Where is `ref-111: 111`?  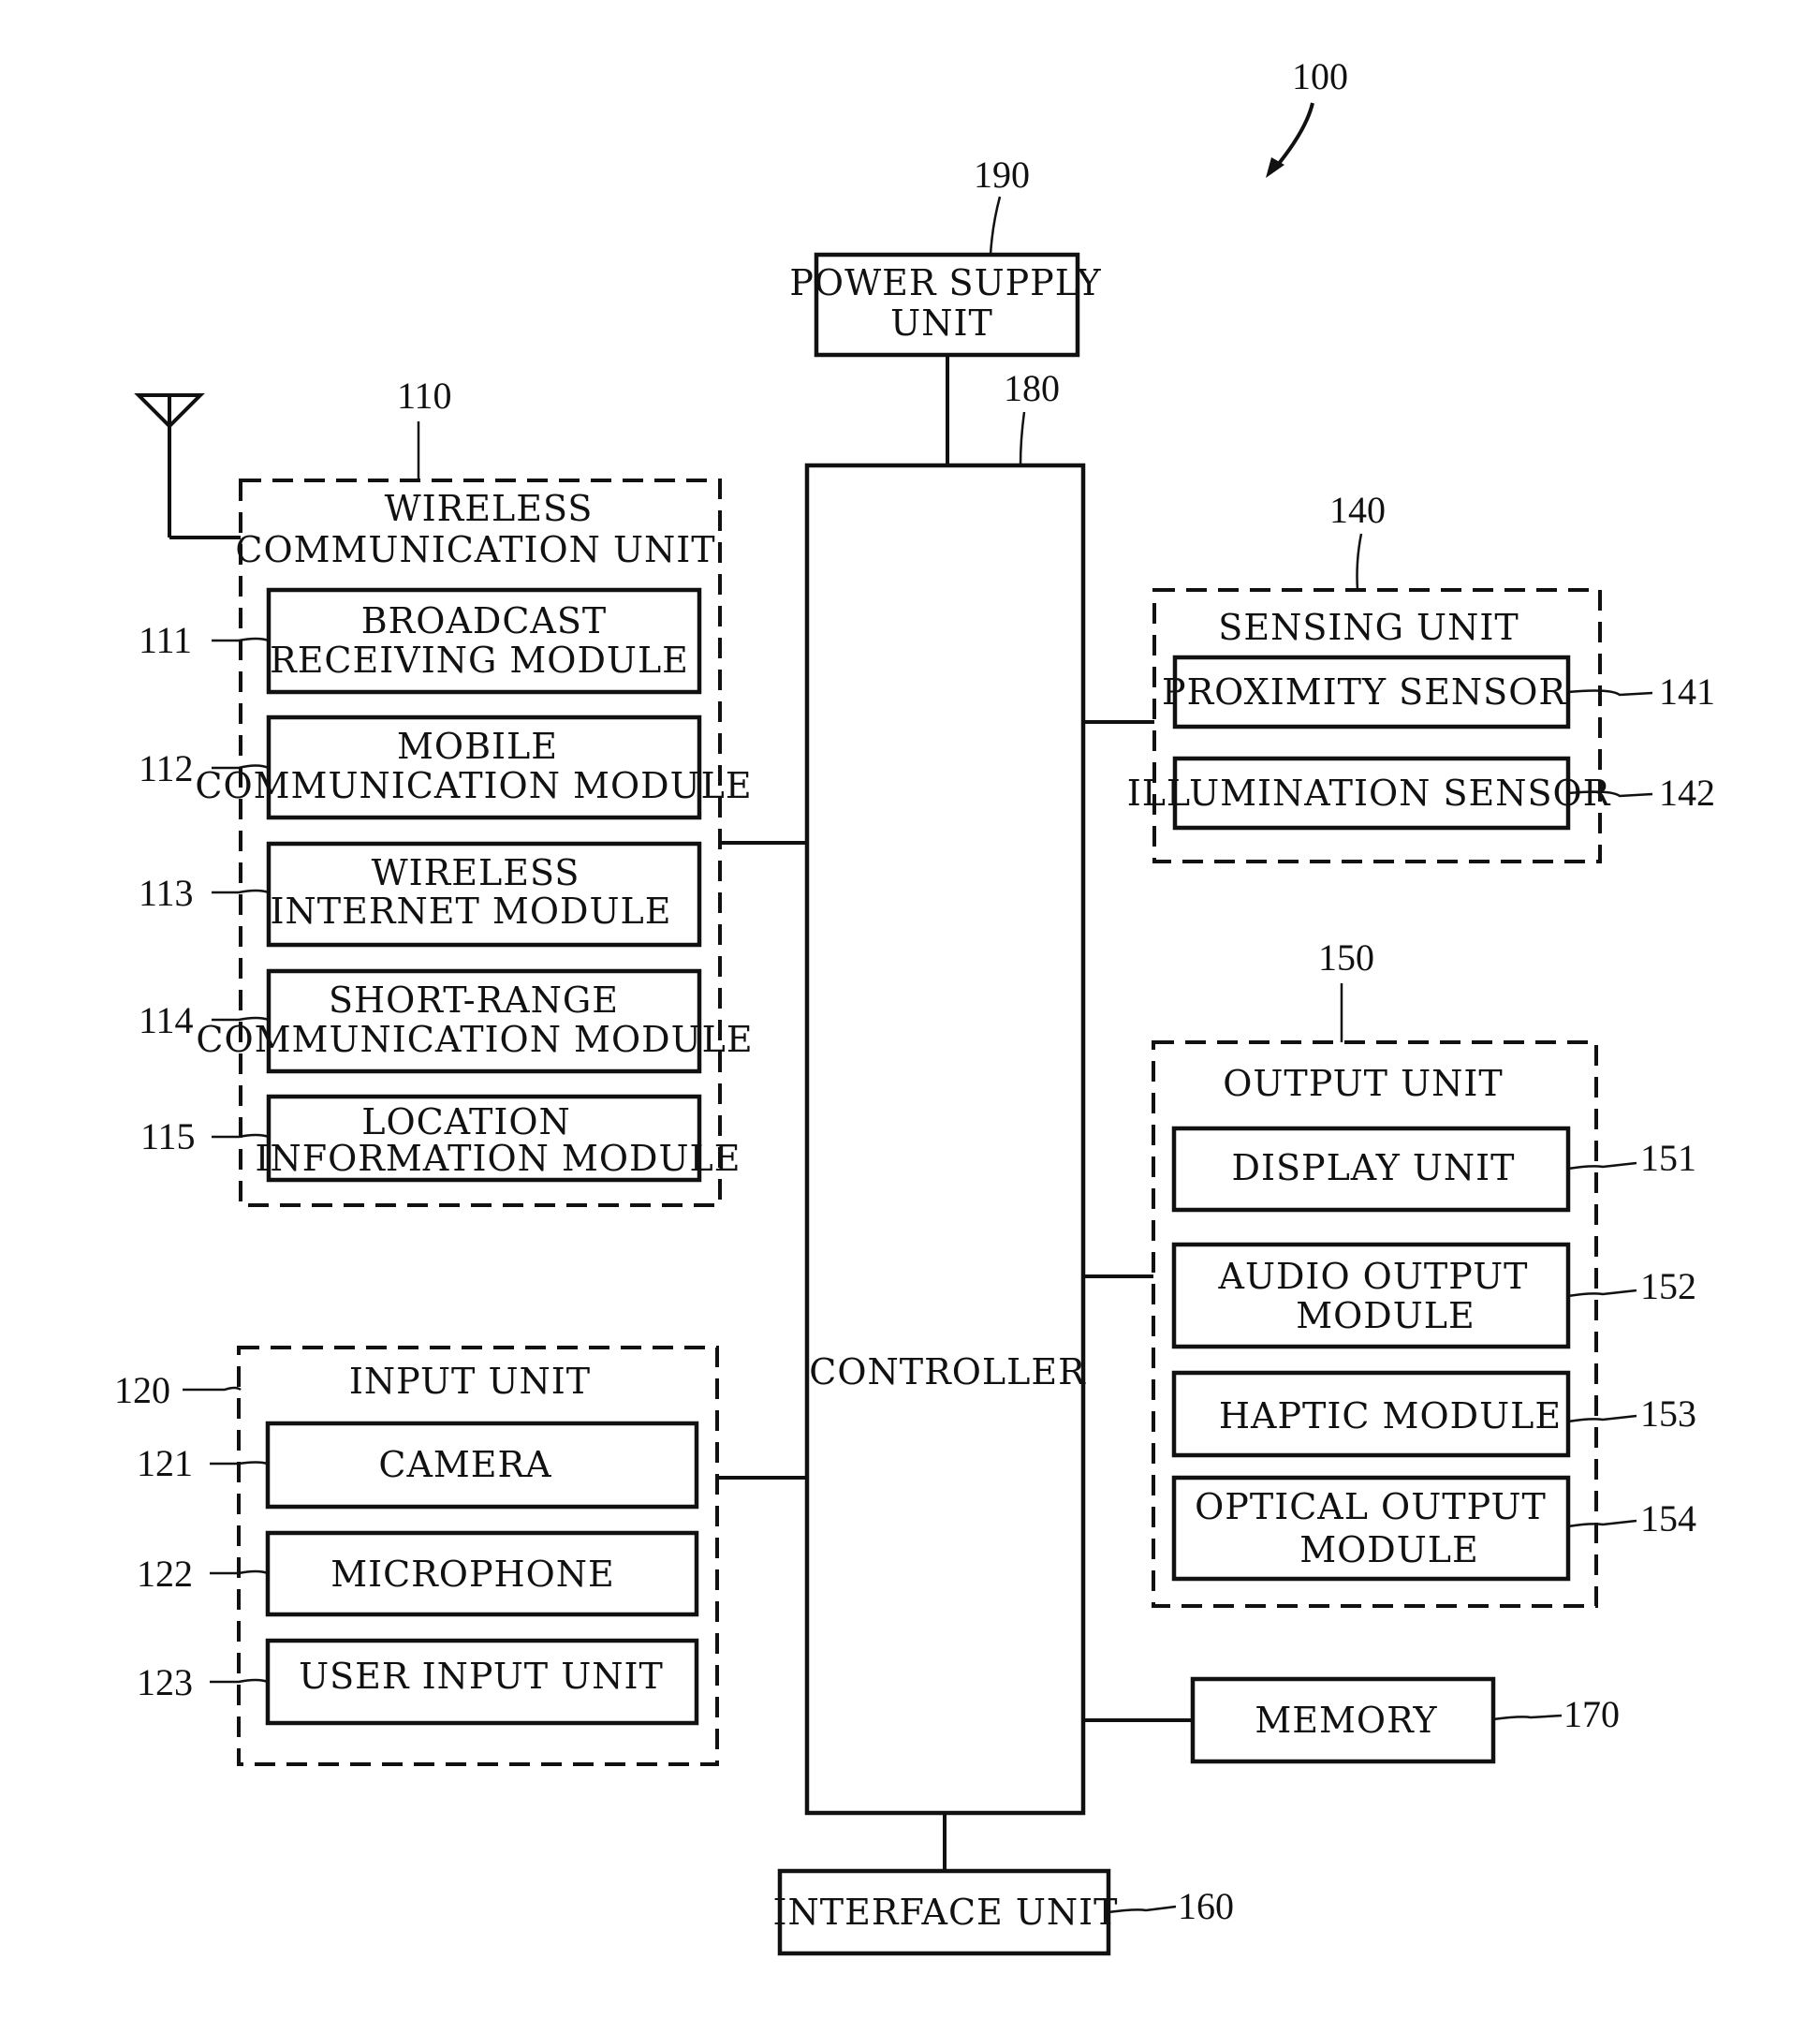
ref-111: 111 is located at coordinates (165, 640).